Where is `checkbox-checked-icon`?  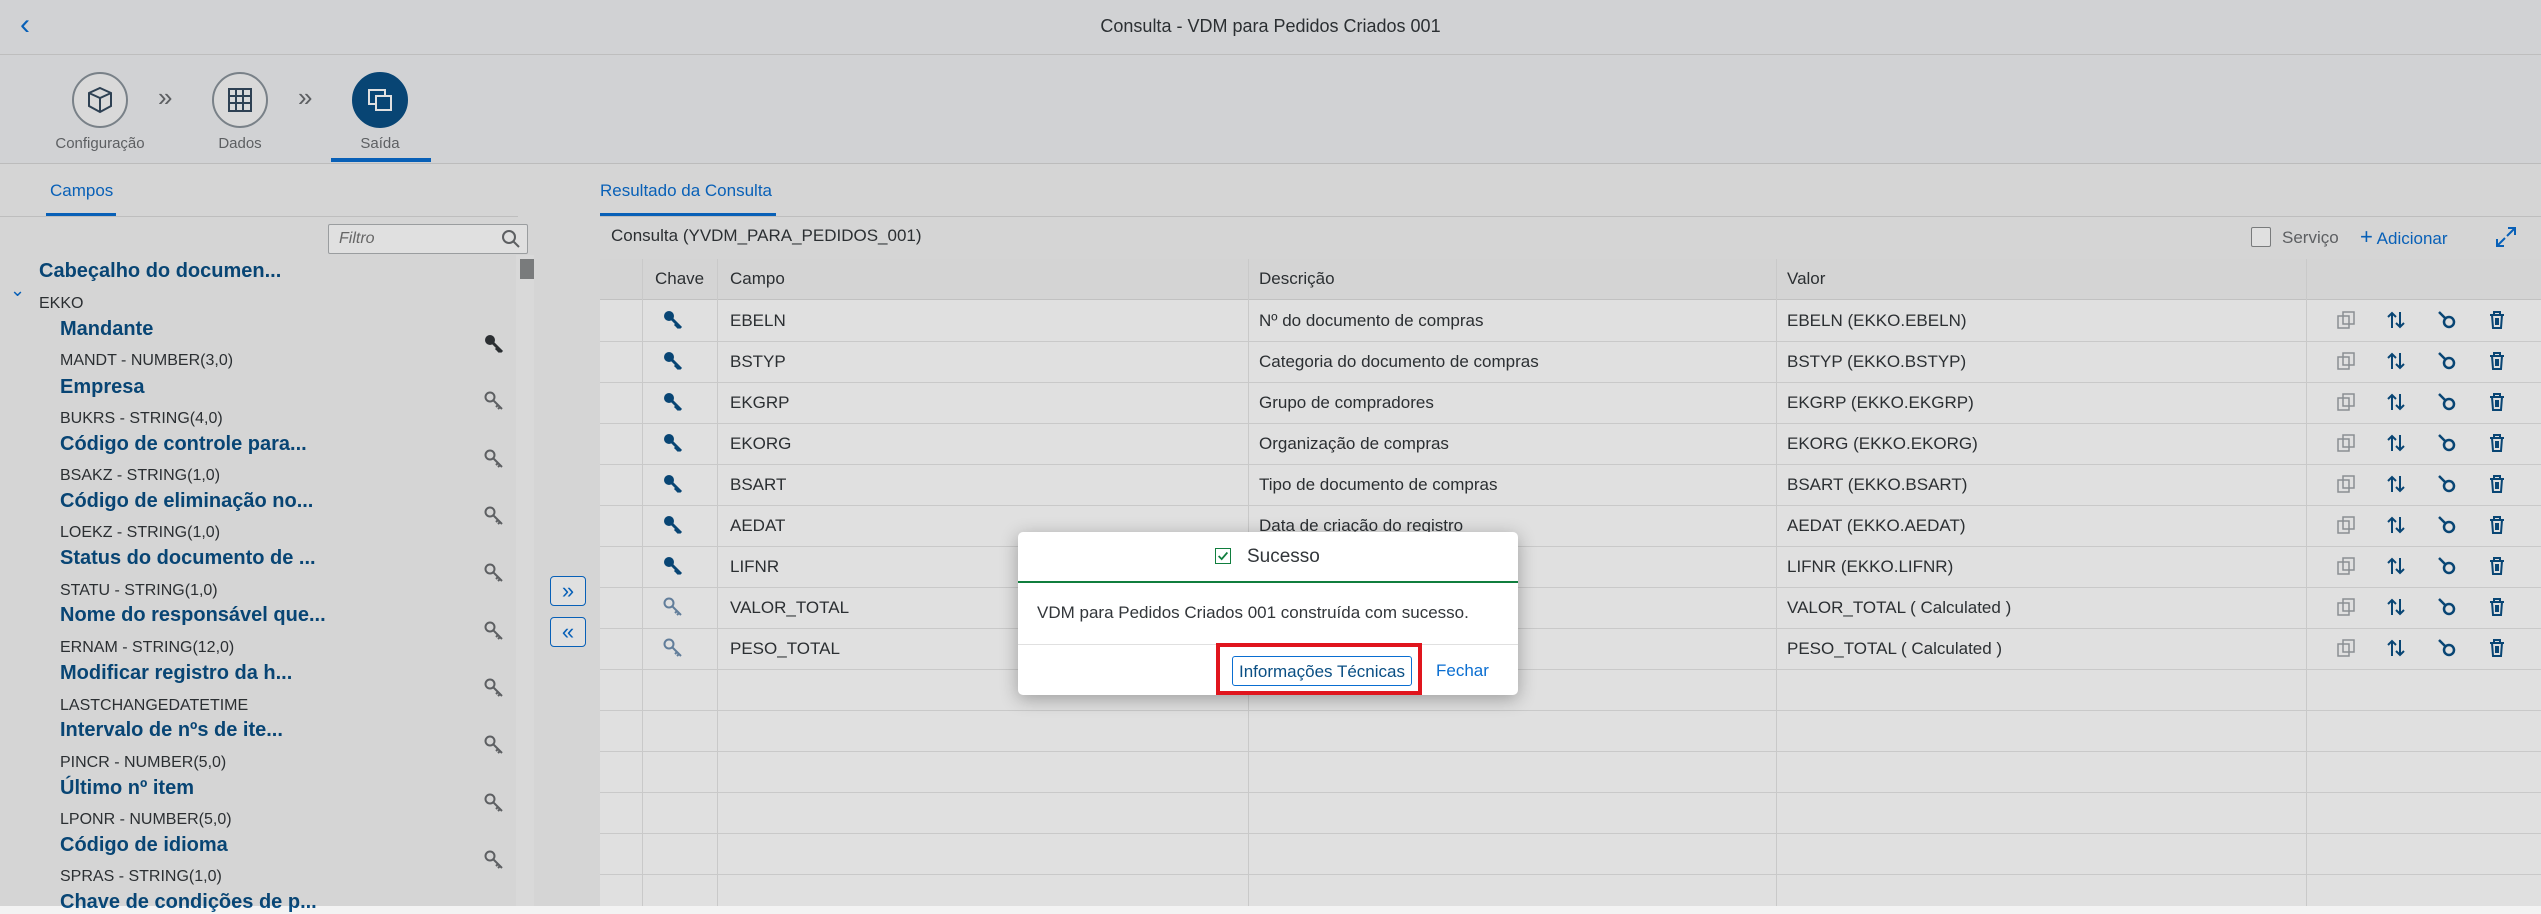
checkbox-checked-icon is located at coordinates (1223, 556).